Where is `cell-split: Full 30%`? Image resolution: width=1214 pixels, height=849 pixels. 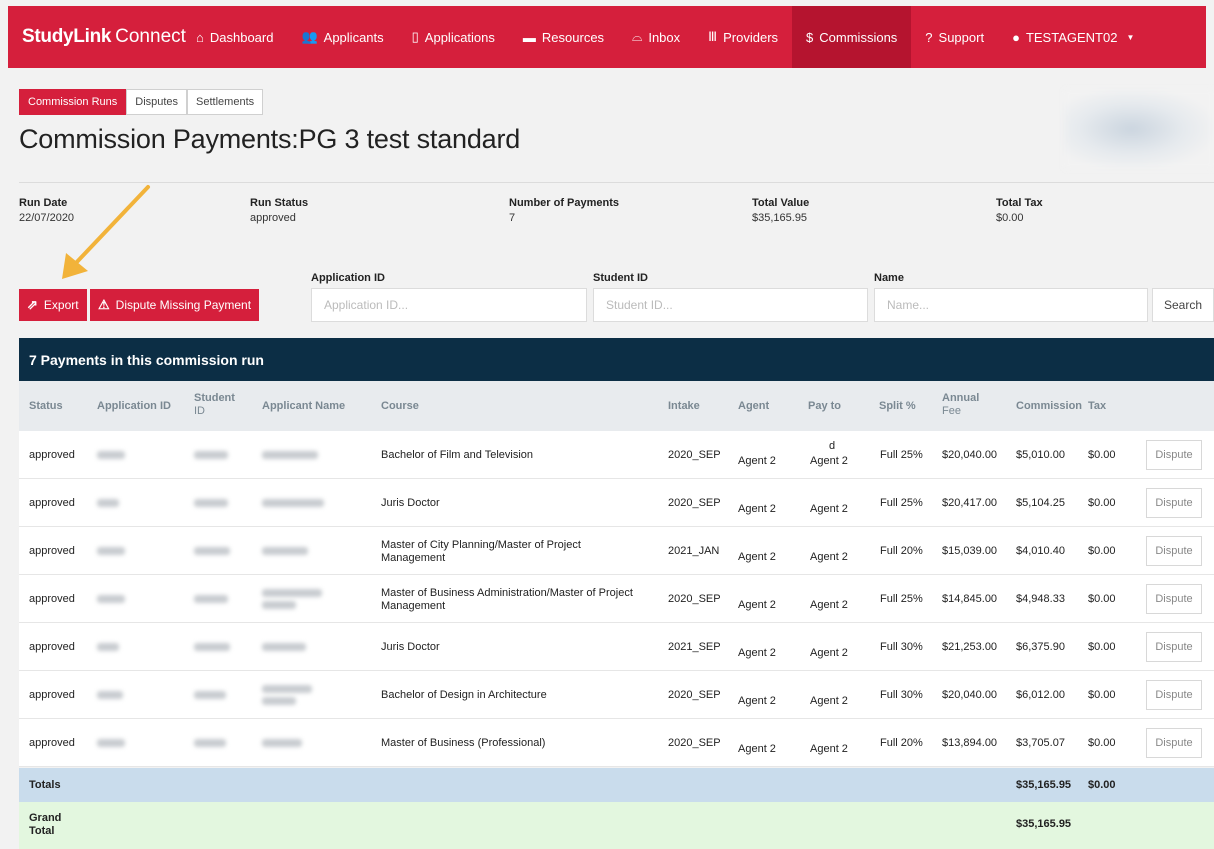 cell-split: Full 30% is located at coordinates (901, 647).